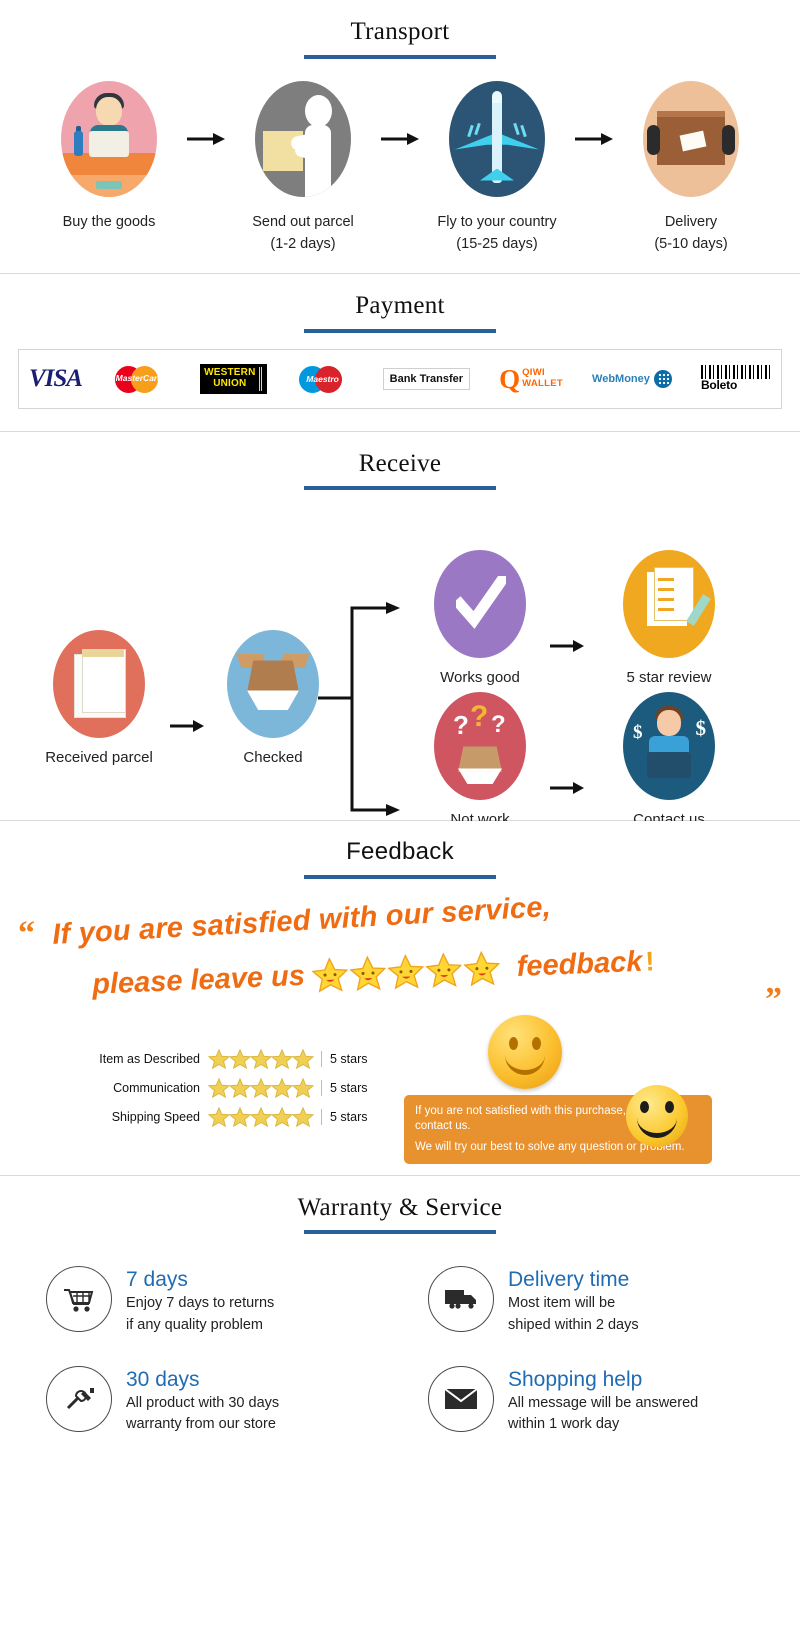  What do you see at coordinates (163, 1379) in the screenshot?
I see `card-heading: 30 days` at bounding box center [163, 1379].